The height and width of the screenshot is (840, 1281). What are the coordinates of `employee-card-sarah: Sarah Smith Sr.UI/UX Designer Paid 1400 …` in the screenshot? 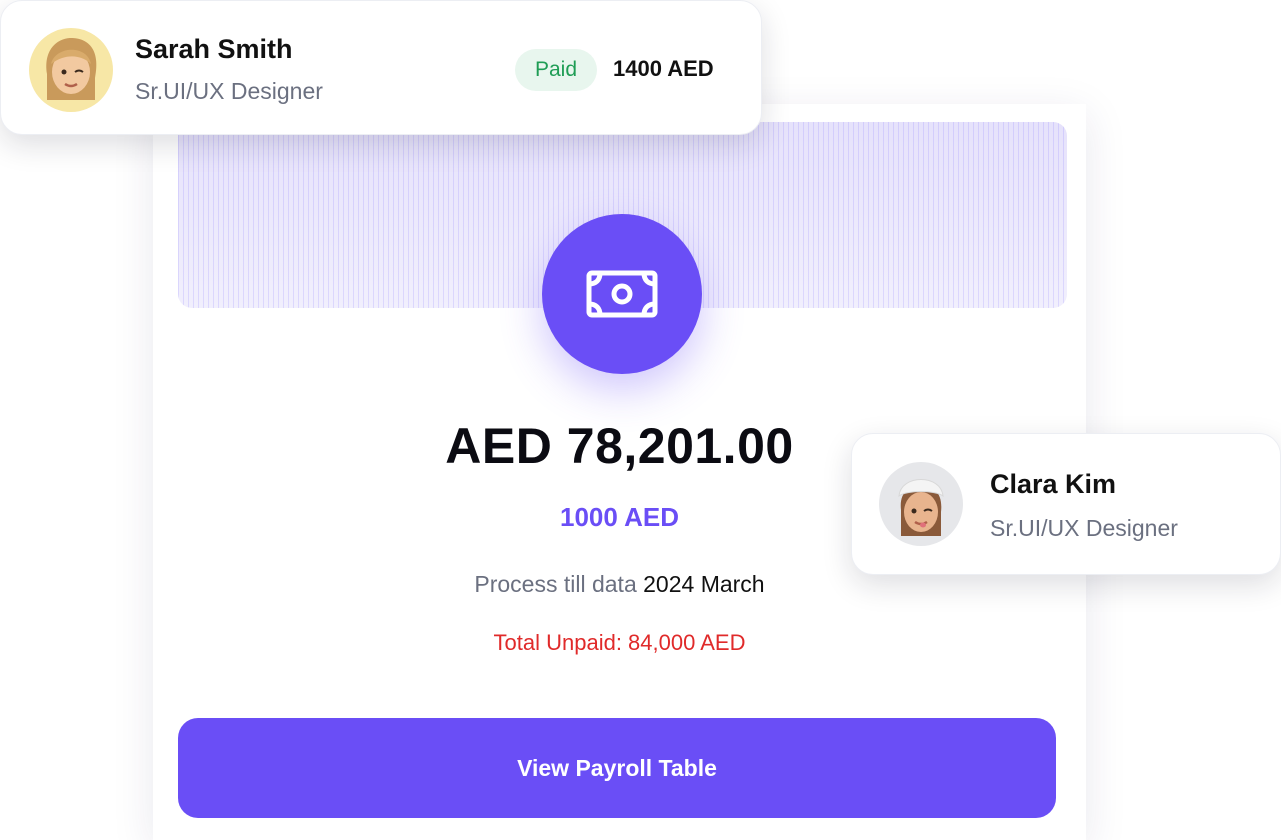 It's located at (381, 67).